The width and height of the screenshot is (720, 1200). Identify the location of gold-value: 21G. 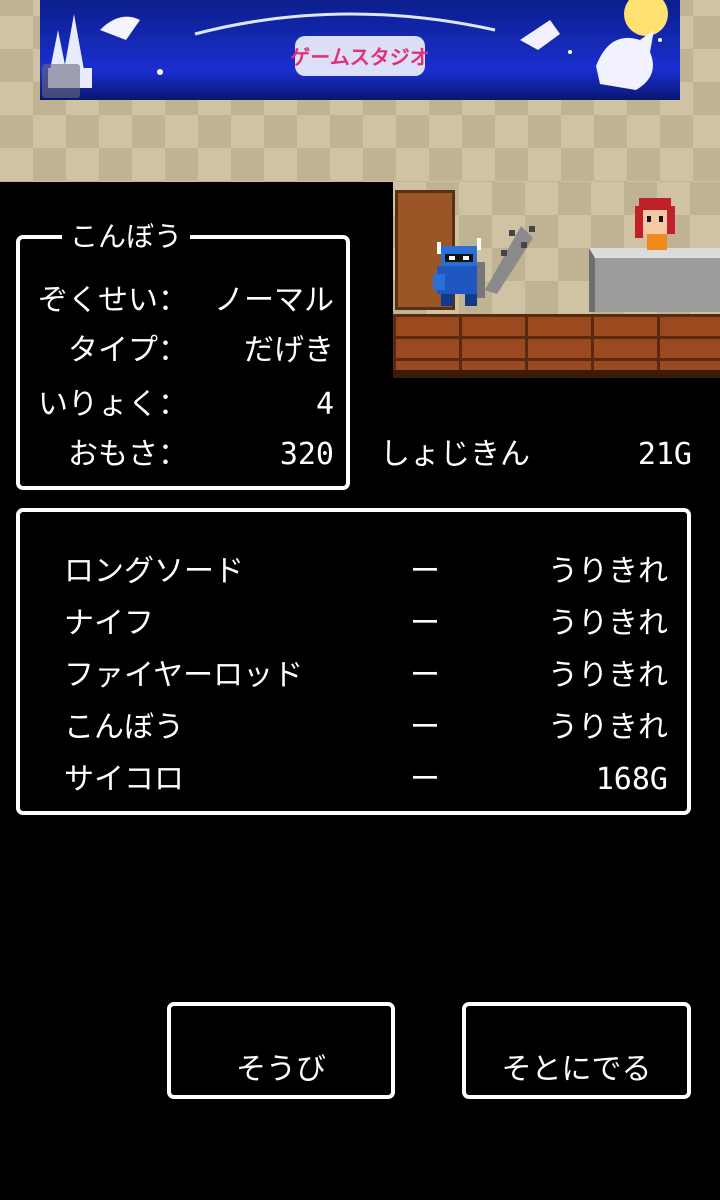
(664, 454).